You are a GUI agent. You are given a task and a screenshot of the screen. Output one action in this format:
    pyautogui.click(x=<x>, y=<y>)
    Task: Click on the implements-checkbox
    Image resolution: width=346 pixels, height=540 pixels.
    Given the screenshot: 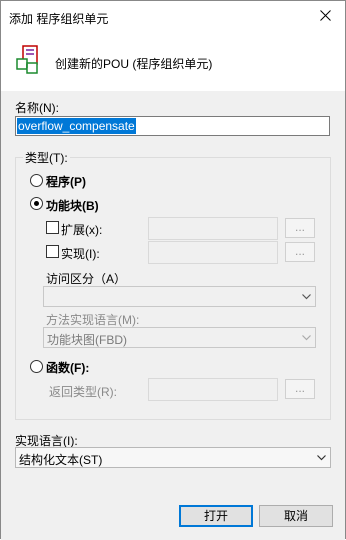 What is the action you would take?
    pyautogui.click(x=52, y=251)
    